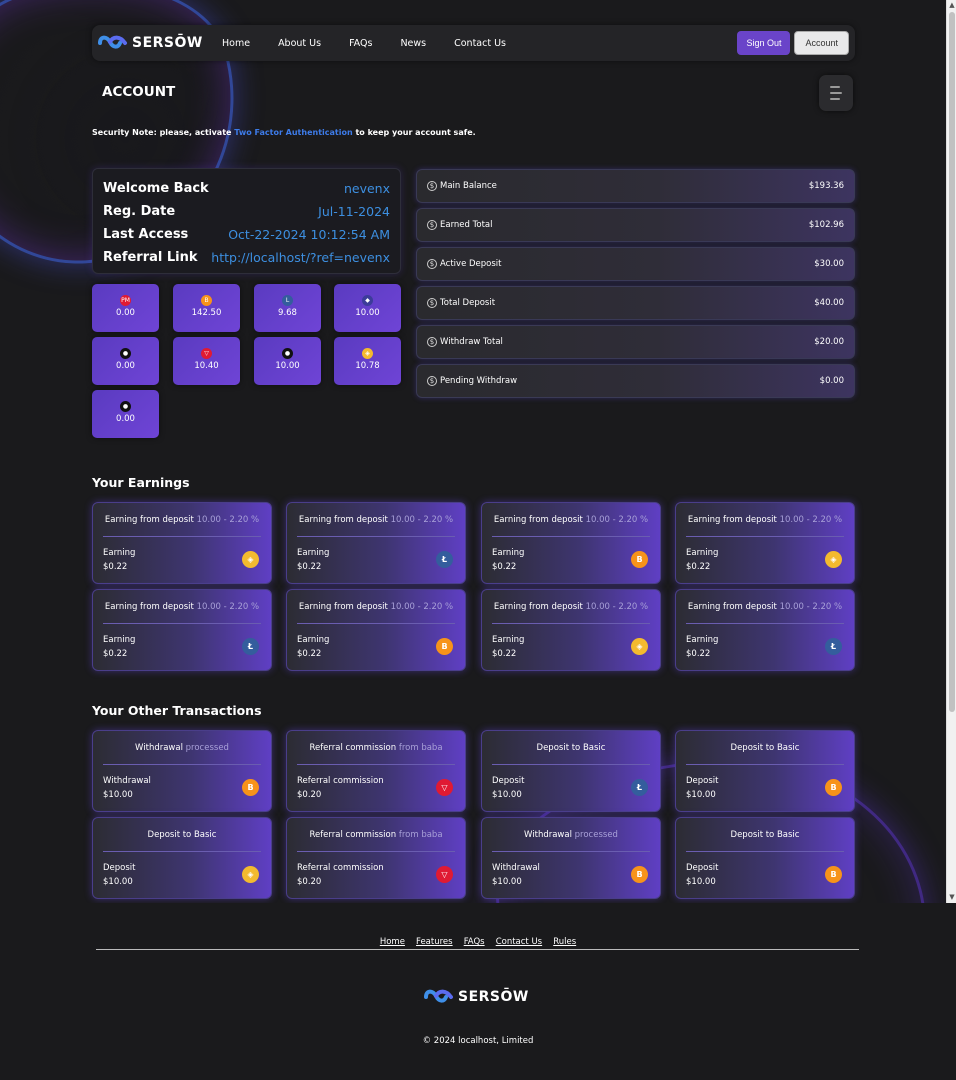  What do you see at coordinates (246, 211) in the screenshot?
I see `info-row-reg-date: Reg. Date Jul-11-2024` at bounding box center [246, 211].